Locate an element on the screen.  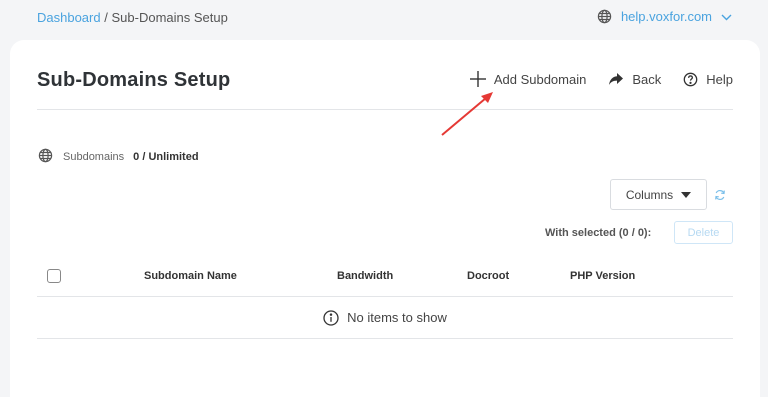
refresh-icon is located at coordinates (720, 197).